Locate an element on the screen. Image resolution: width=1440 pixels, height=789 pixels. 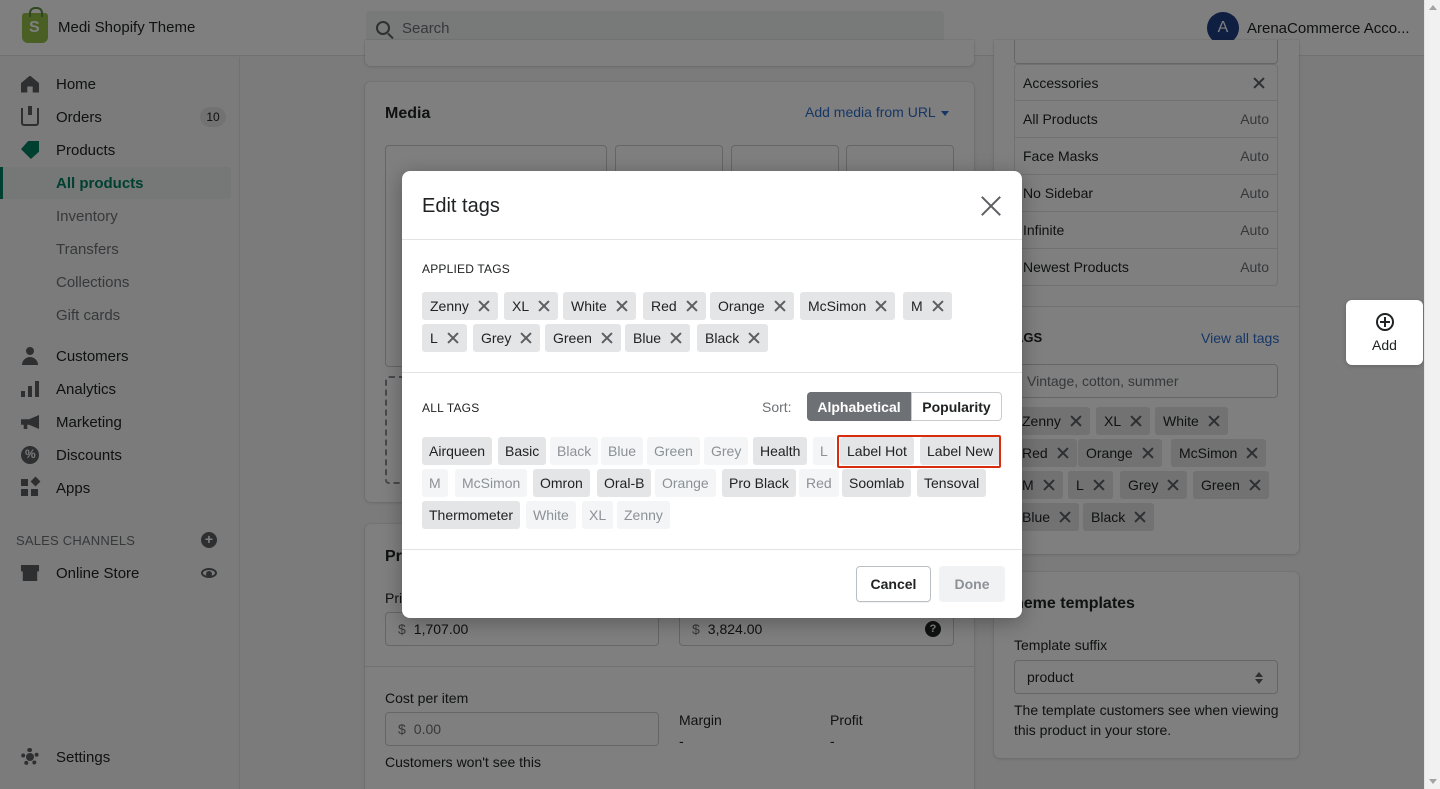
tag-option: Red is located at coordinates (819, 483).